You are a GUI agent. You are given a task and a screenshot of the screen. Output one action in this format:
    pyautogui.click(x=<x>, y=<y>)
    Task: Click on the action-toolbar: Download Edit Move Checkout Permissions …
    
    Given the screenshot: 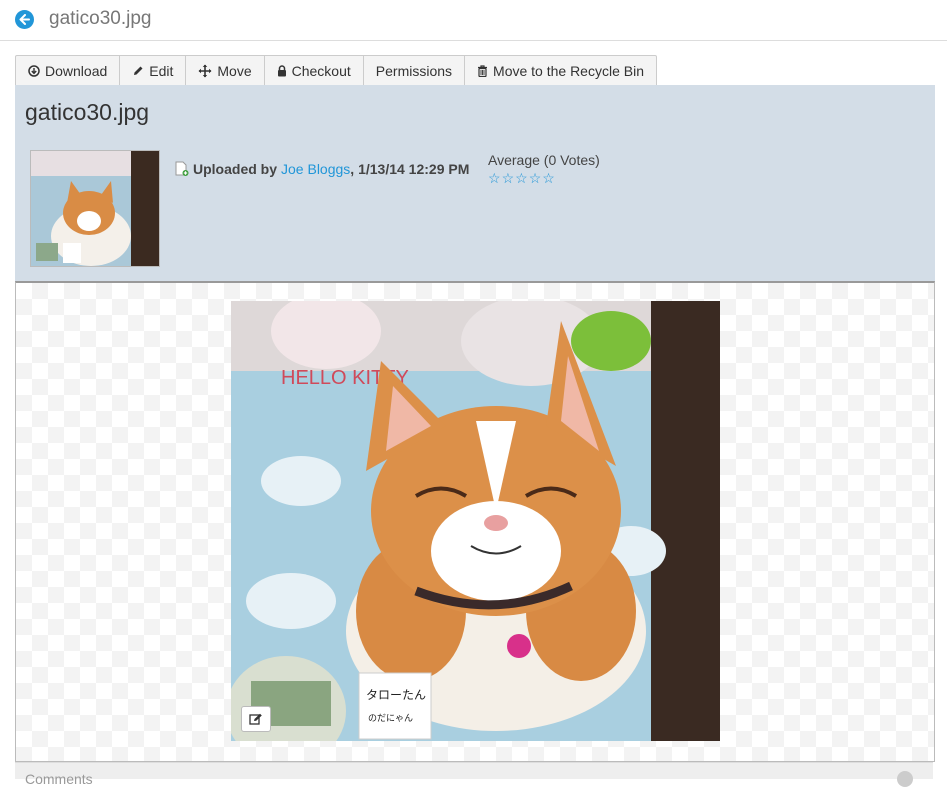 What is the action you would take?
    pyautogui.click(x=336, y=71)
    